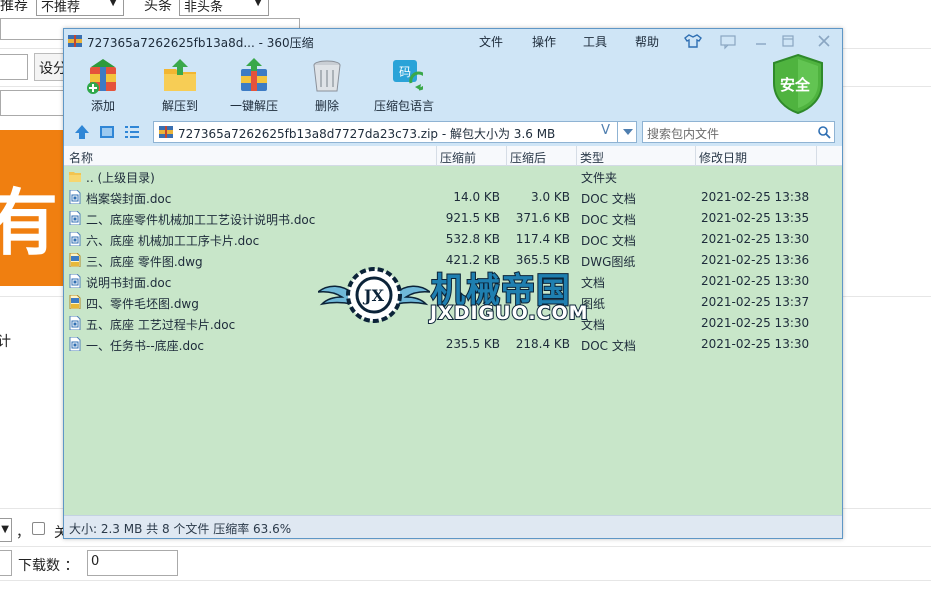 This screenshot has height=596, width=931. I want to click on menu-tools: 工具, so click(595, 41).